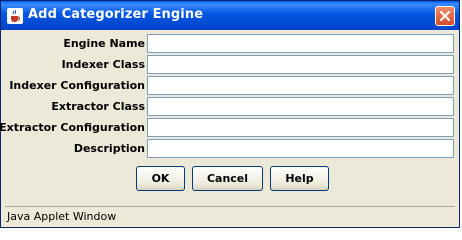  I want to click on status-bar: Java Applet Window, so click(230, 215).